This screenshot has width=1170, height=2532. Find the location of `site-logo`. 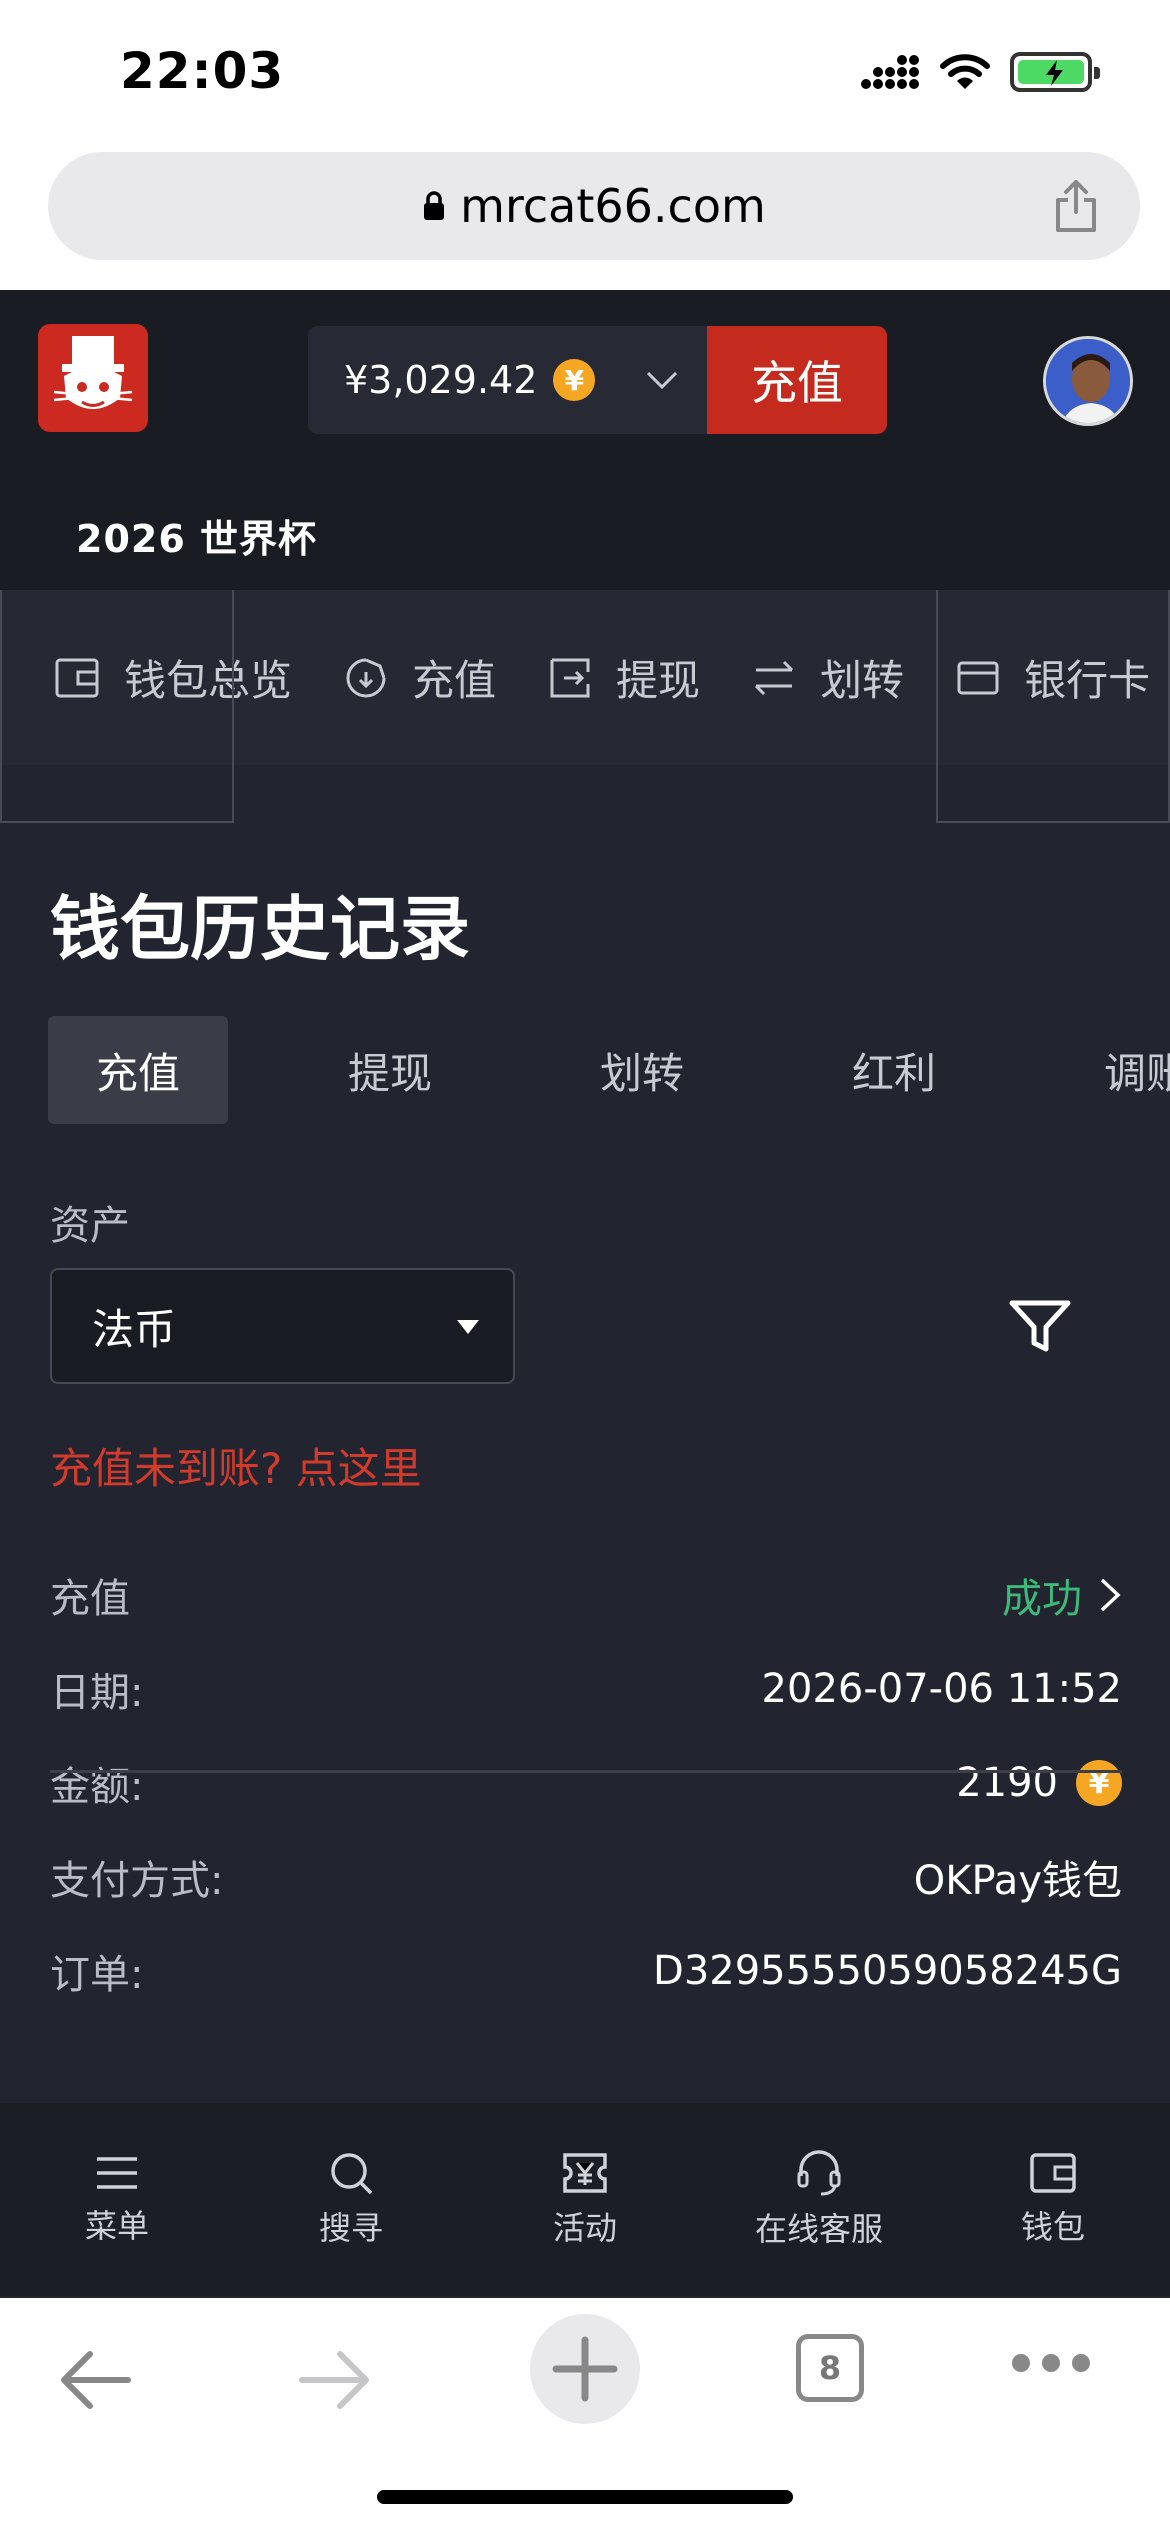

site-logo is located at coordinates (93, 378).